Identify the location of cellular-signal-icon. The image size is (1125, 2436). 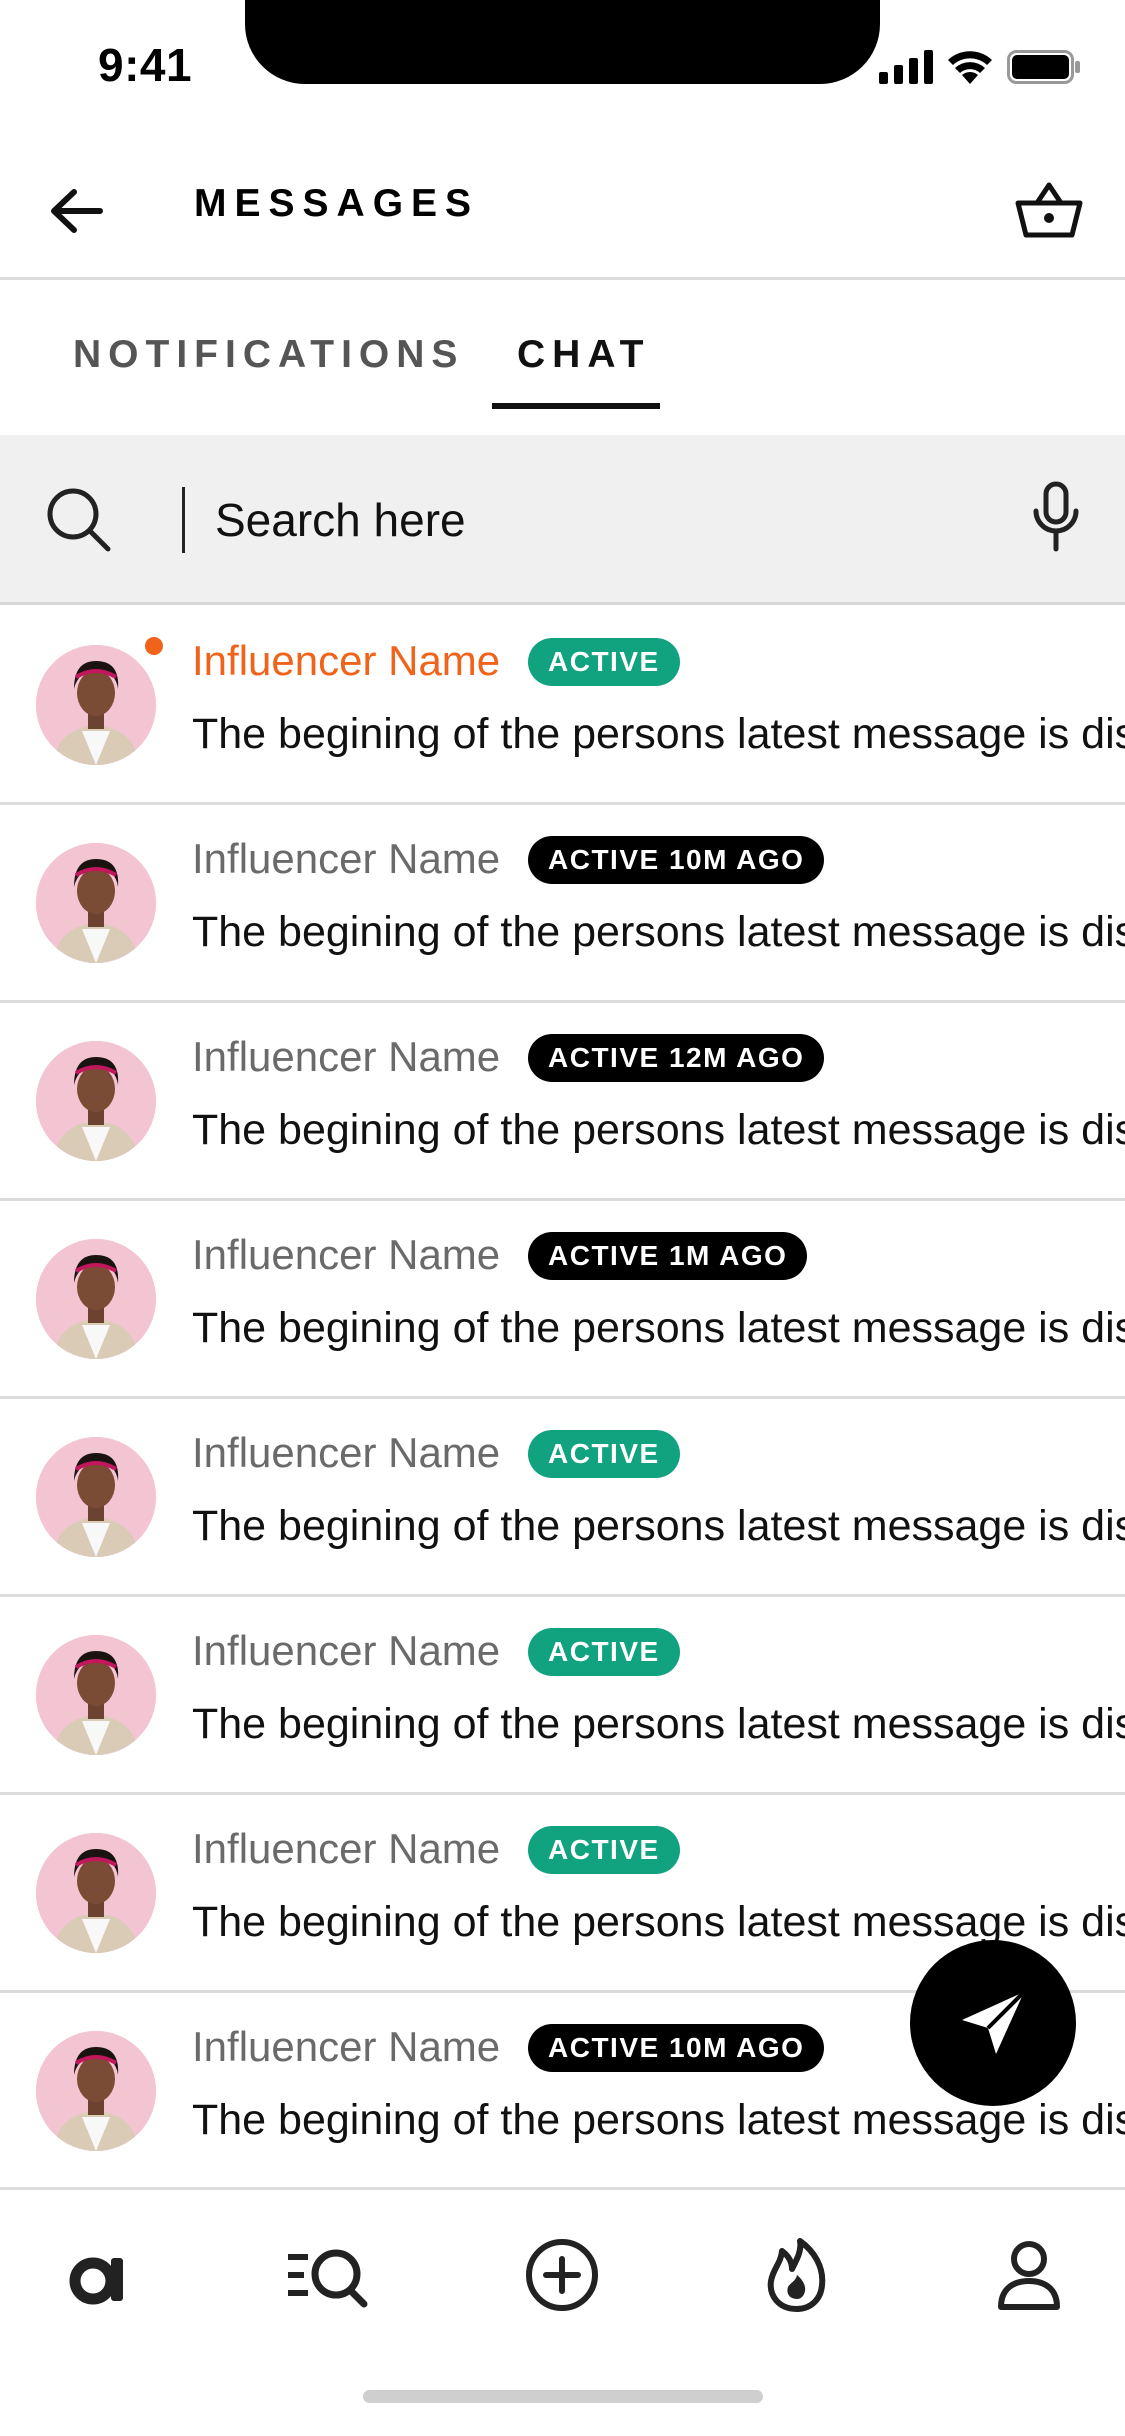
(906, 67).